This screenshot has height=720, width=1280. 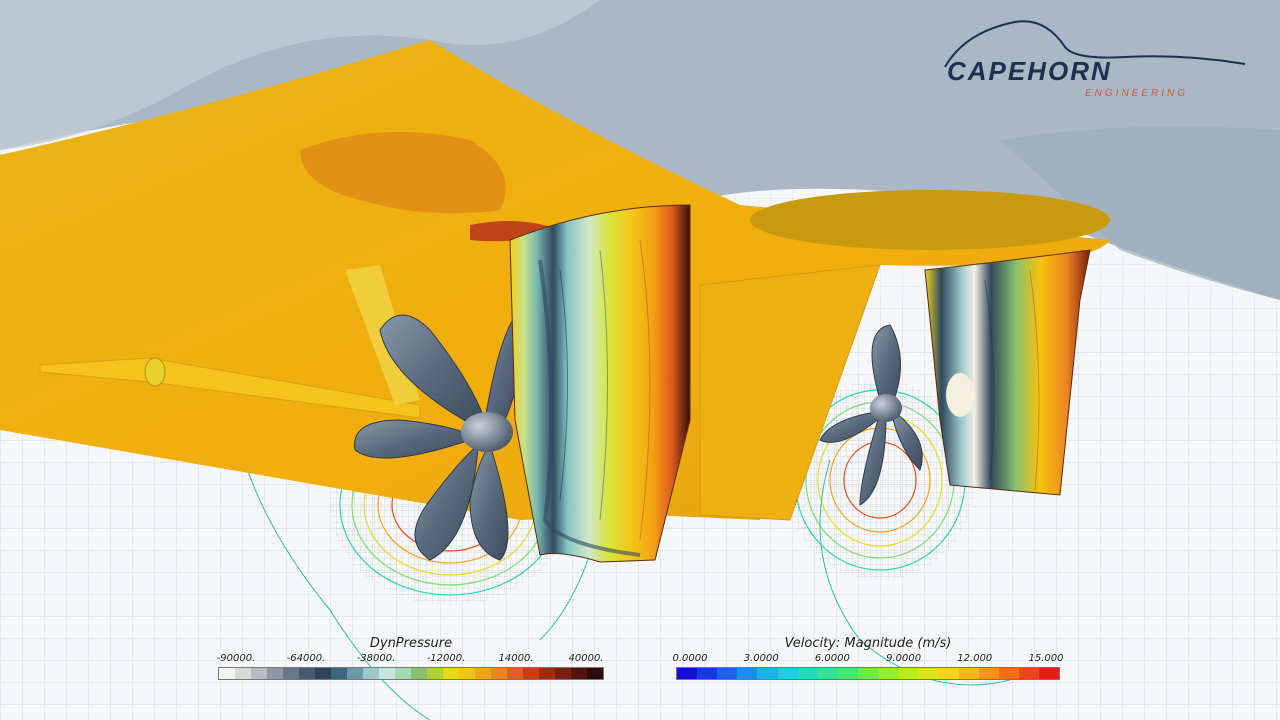 I want to click on company-logo: CAPEHORN ENGINEERING, so click(x=1095, y=59).